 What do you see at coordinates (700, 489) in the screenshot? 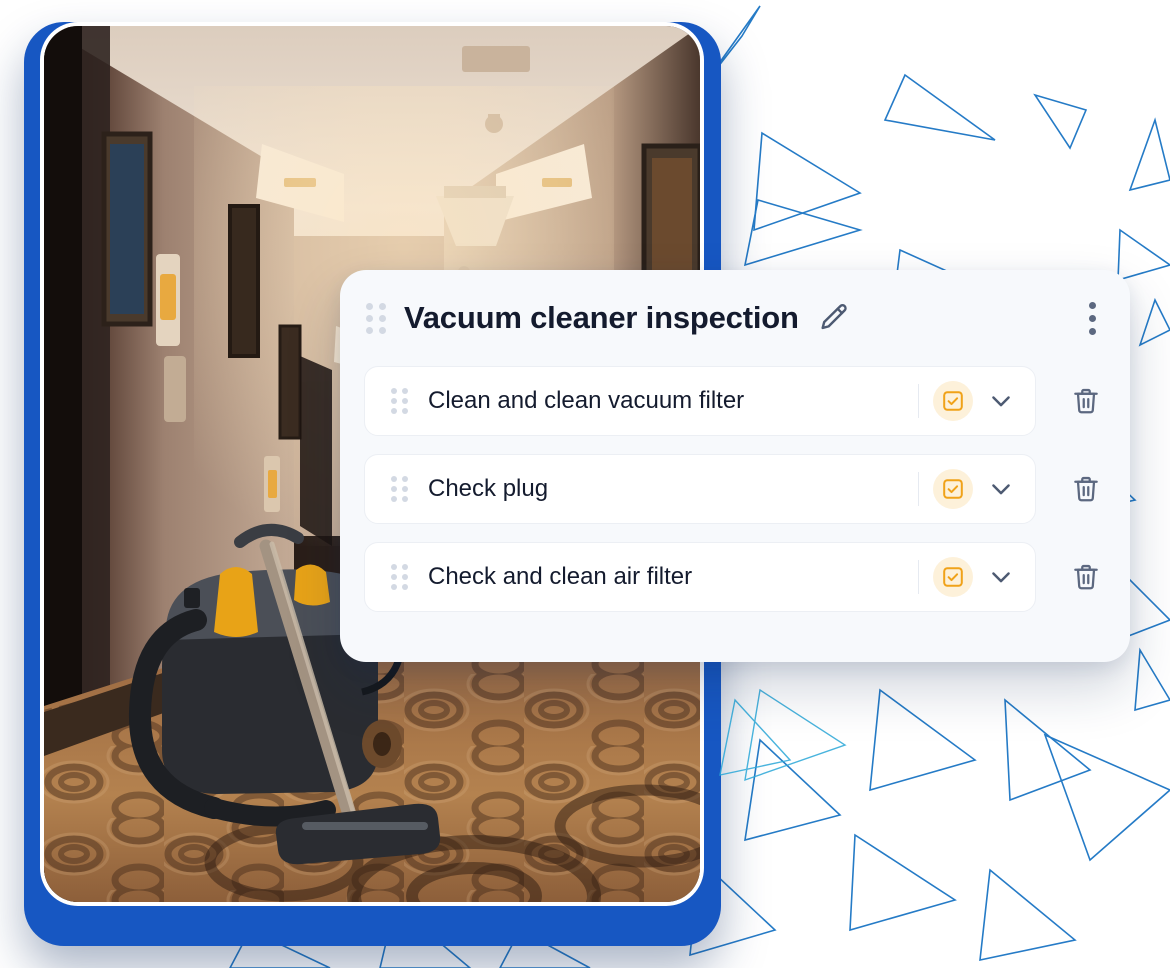
I see `checklist-row: Check plug` at bounding box center [700, 489].